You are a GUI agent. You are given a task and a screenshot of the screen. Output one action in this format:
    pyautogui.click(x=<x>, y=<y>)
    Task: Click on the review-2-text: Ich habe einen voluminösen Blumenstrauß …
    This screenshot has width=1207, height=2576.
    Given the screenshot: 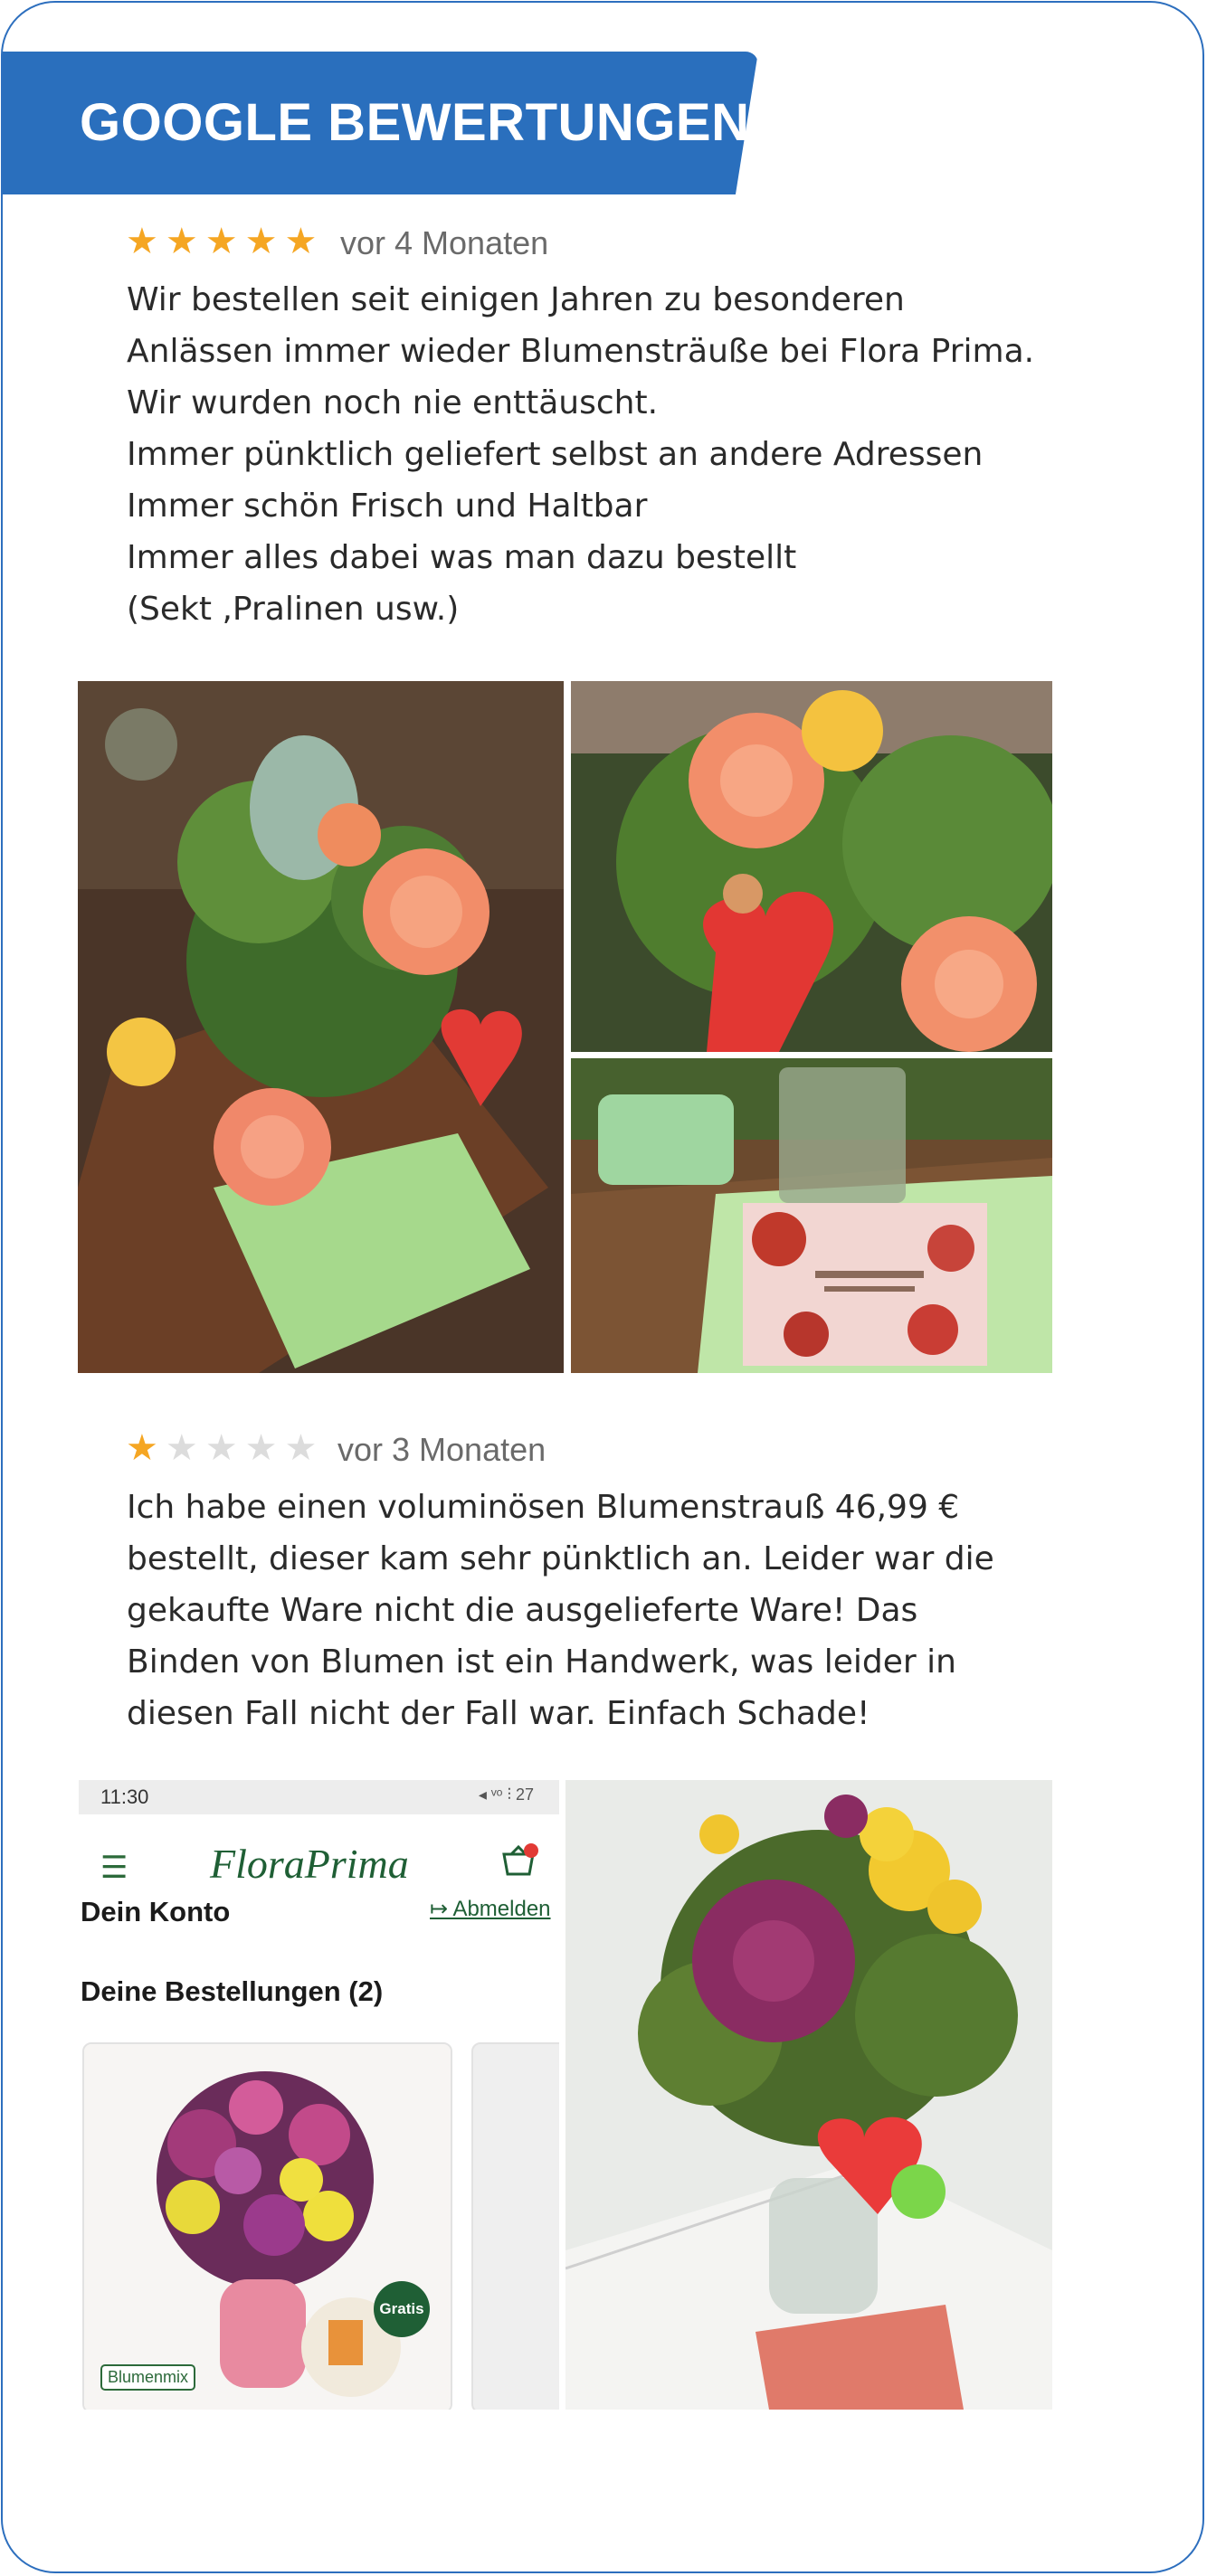 What is the action you would take?
    pyautogui.click(x=589, y=1611)
    